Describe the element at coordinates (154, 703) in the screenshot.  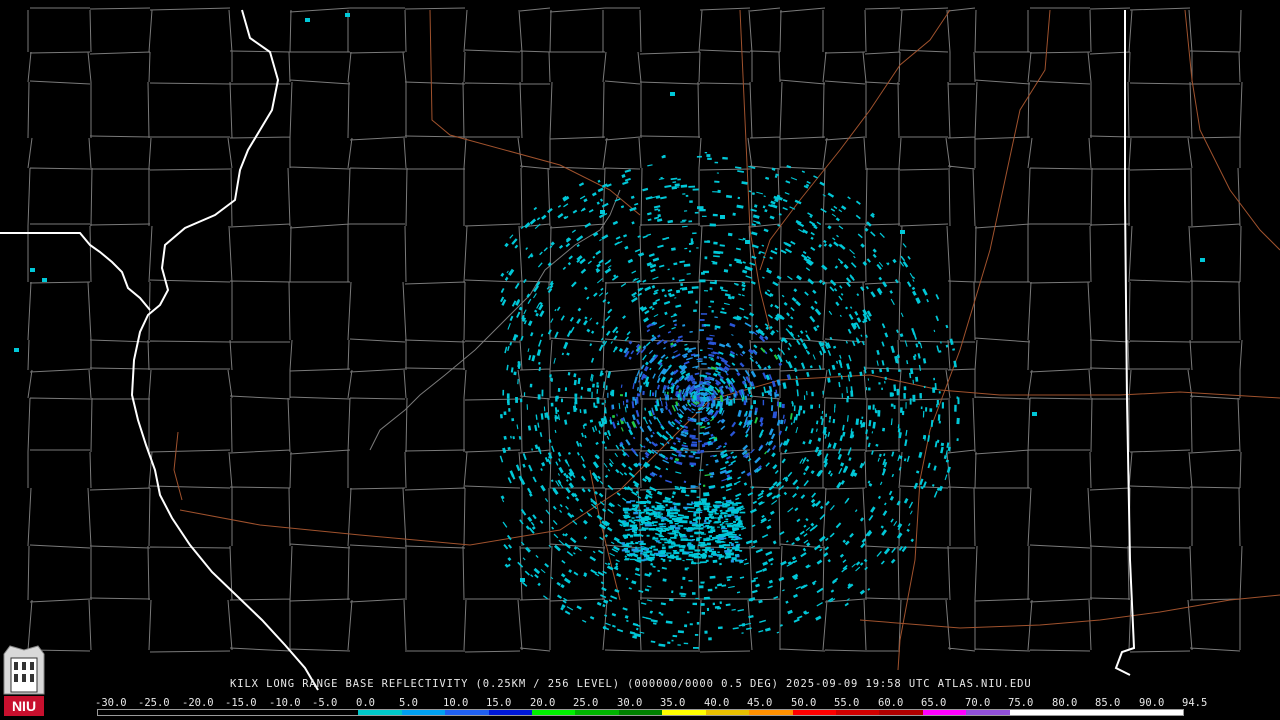
I see `scale-label: -25.0` at that location.